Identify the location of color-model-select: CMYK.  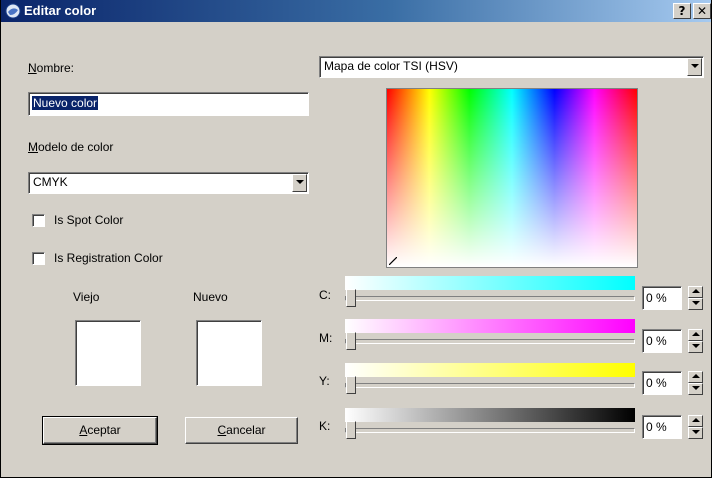
(168, 183).